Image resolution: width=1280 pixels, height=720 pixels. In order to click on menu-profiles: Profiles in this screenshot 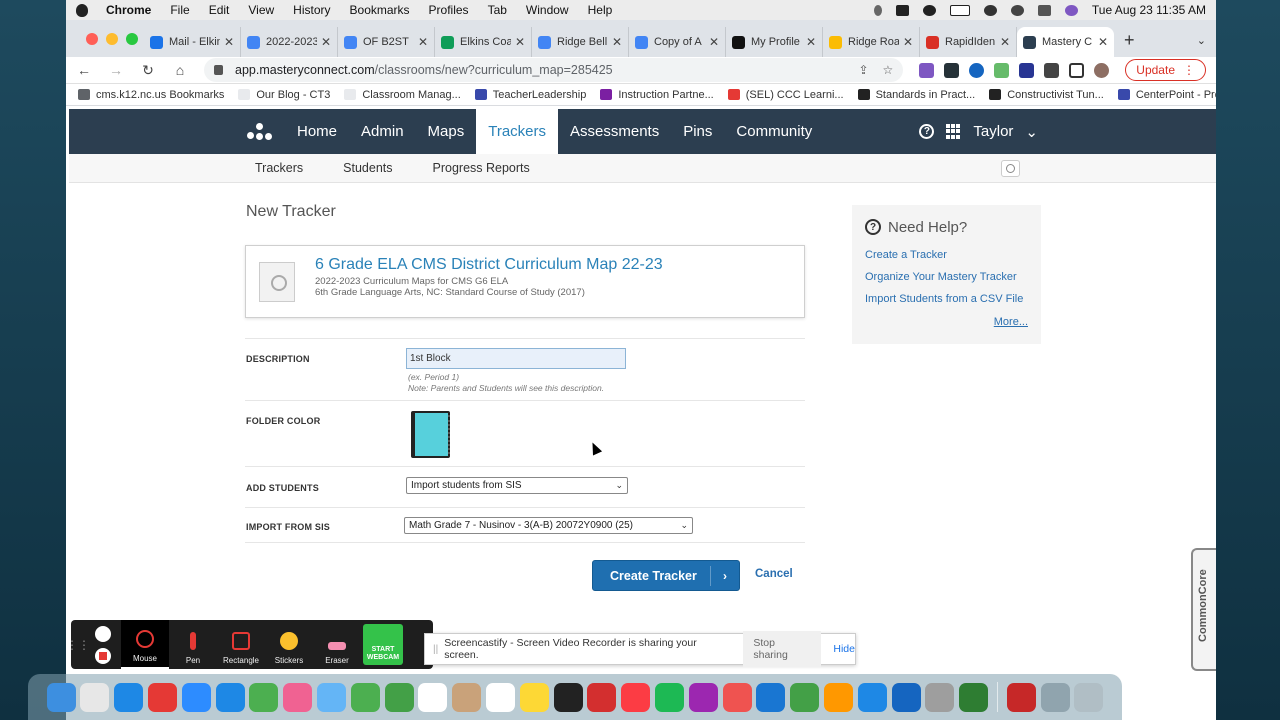, I will do `click(449, 10)`.